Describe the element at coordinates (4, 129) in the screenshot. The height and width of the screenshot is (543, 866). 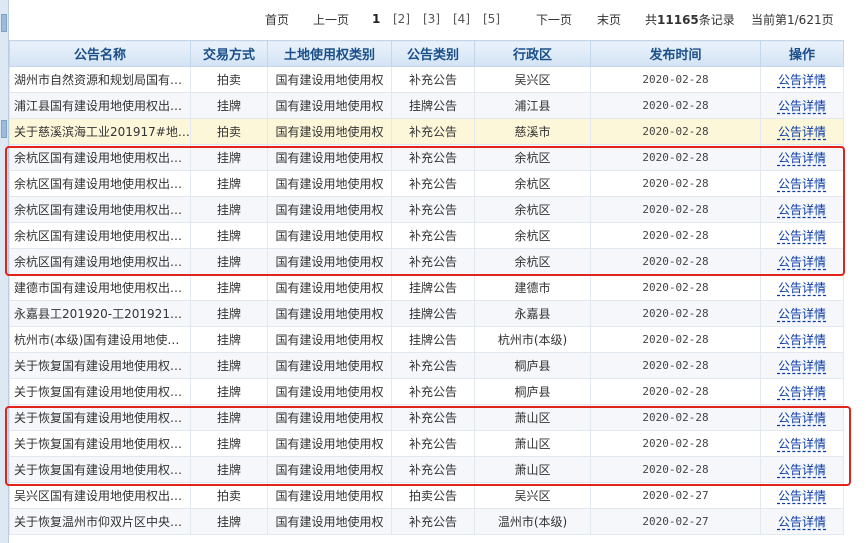
I see `panel-handle` at that location.